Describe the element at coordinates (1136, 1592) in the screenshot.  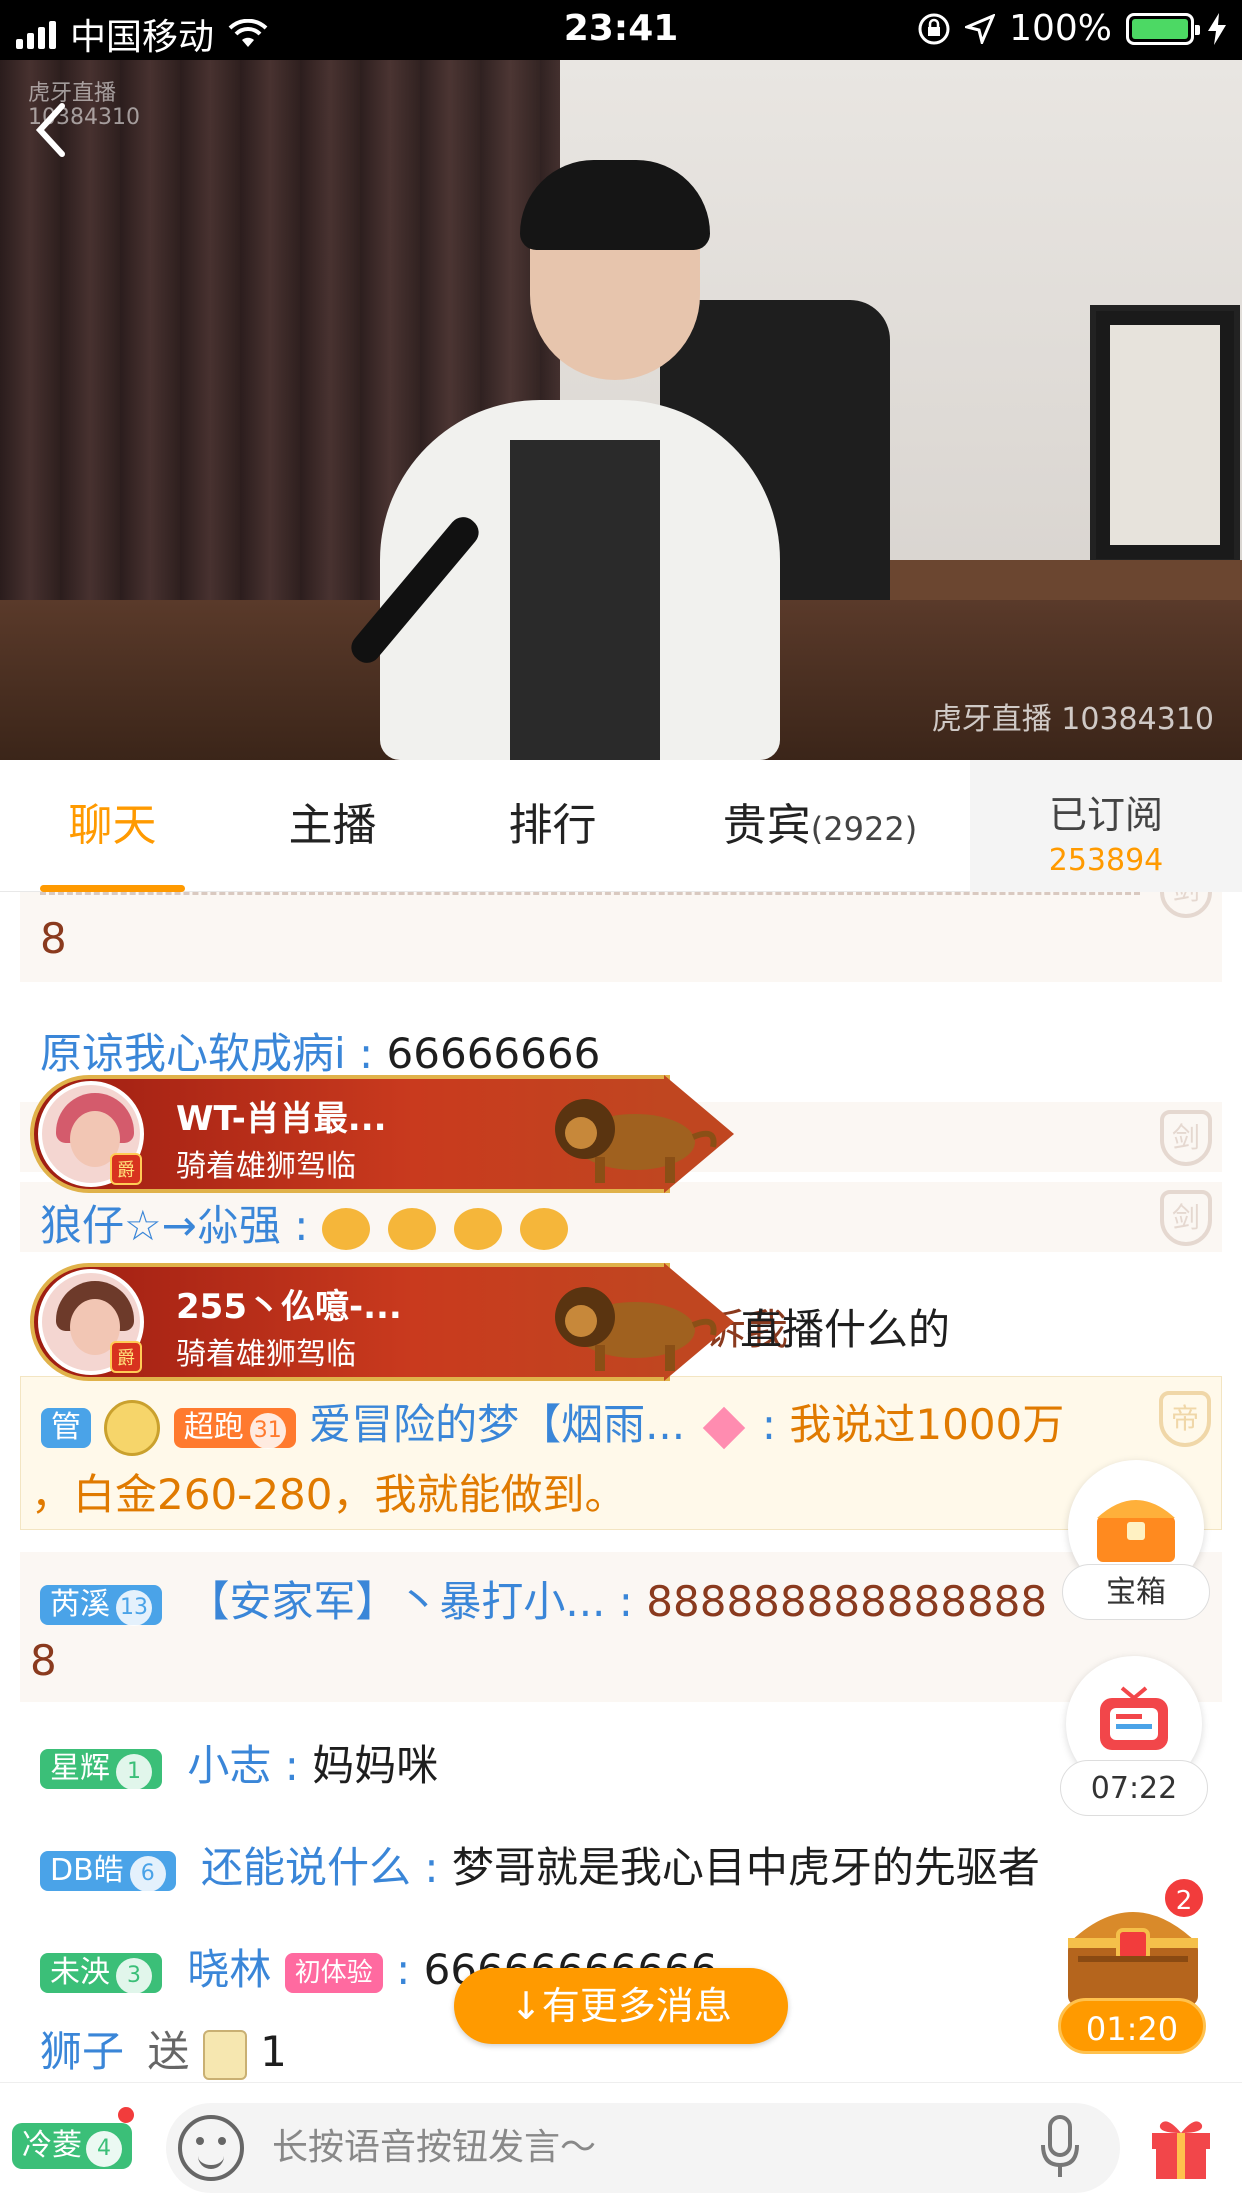
I see `treasure-box-label: 宝箱` at that location.